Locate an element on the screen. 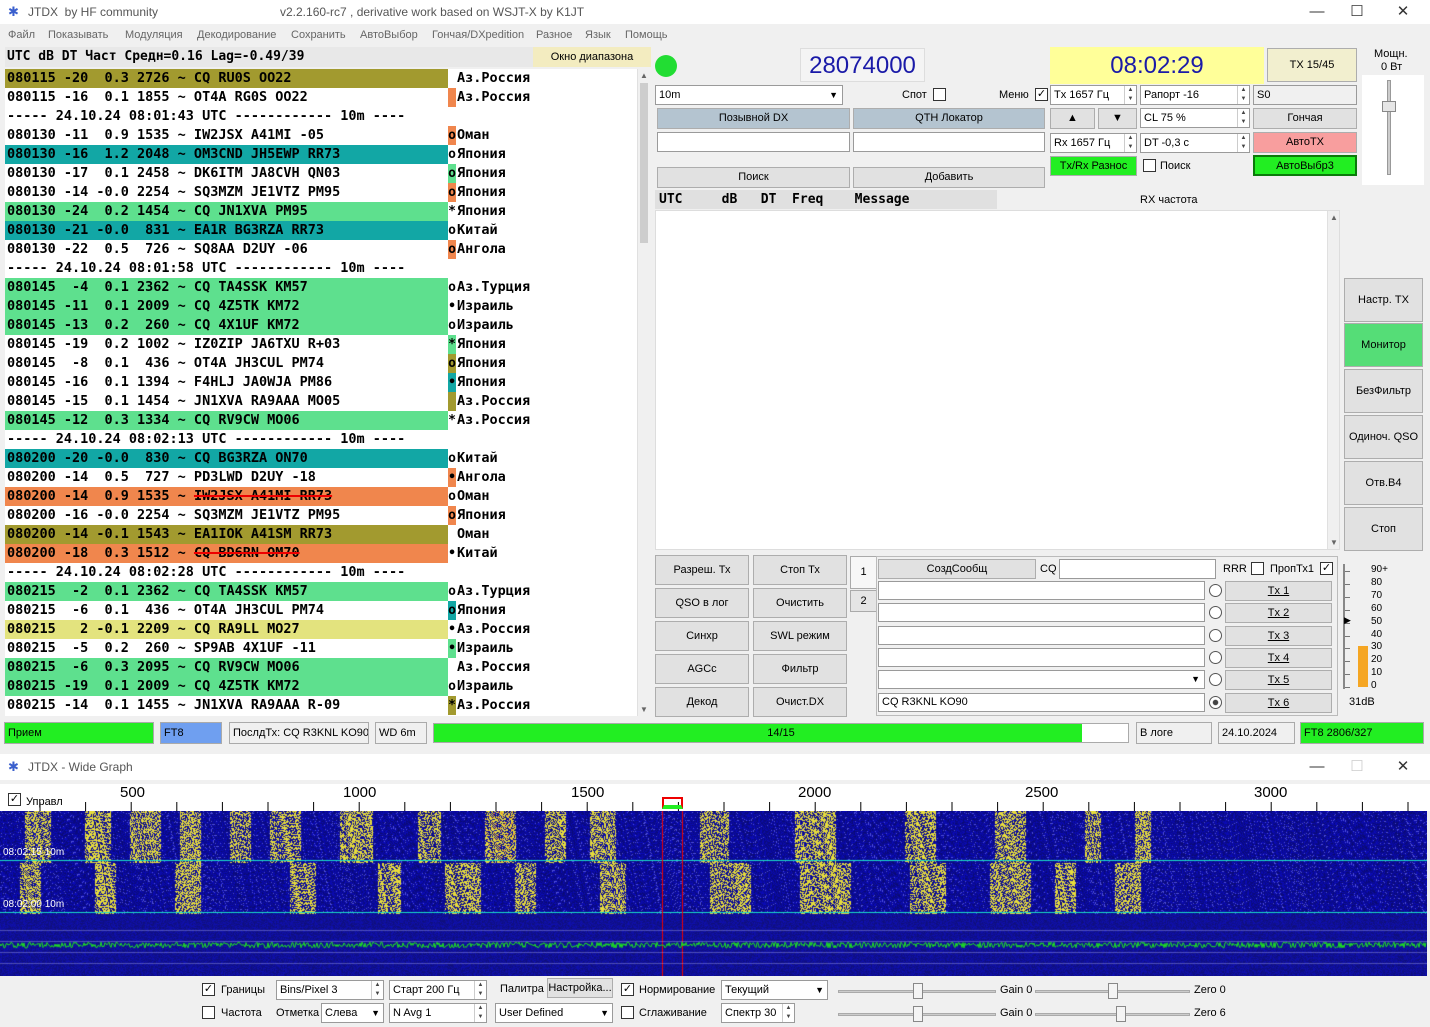  tx-frequency-spinbox: Tx 1657 Гц ▲ ▼ is located at coordinates (1093, 95).